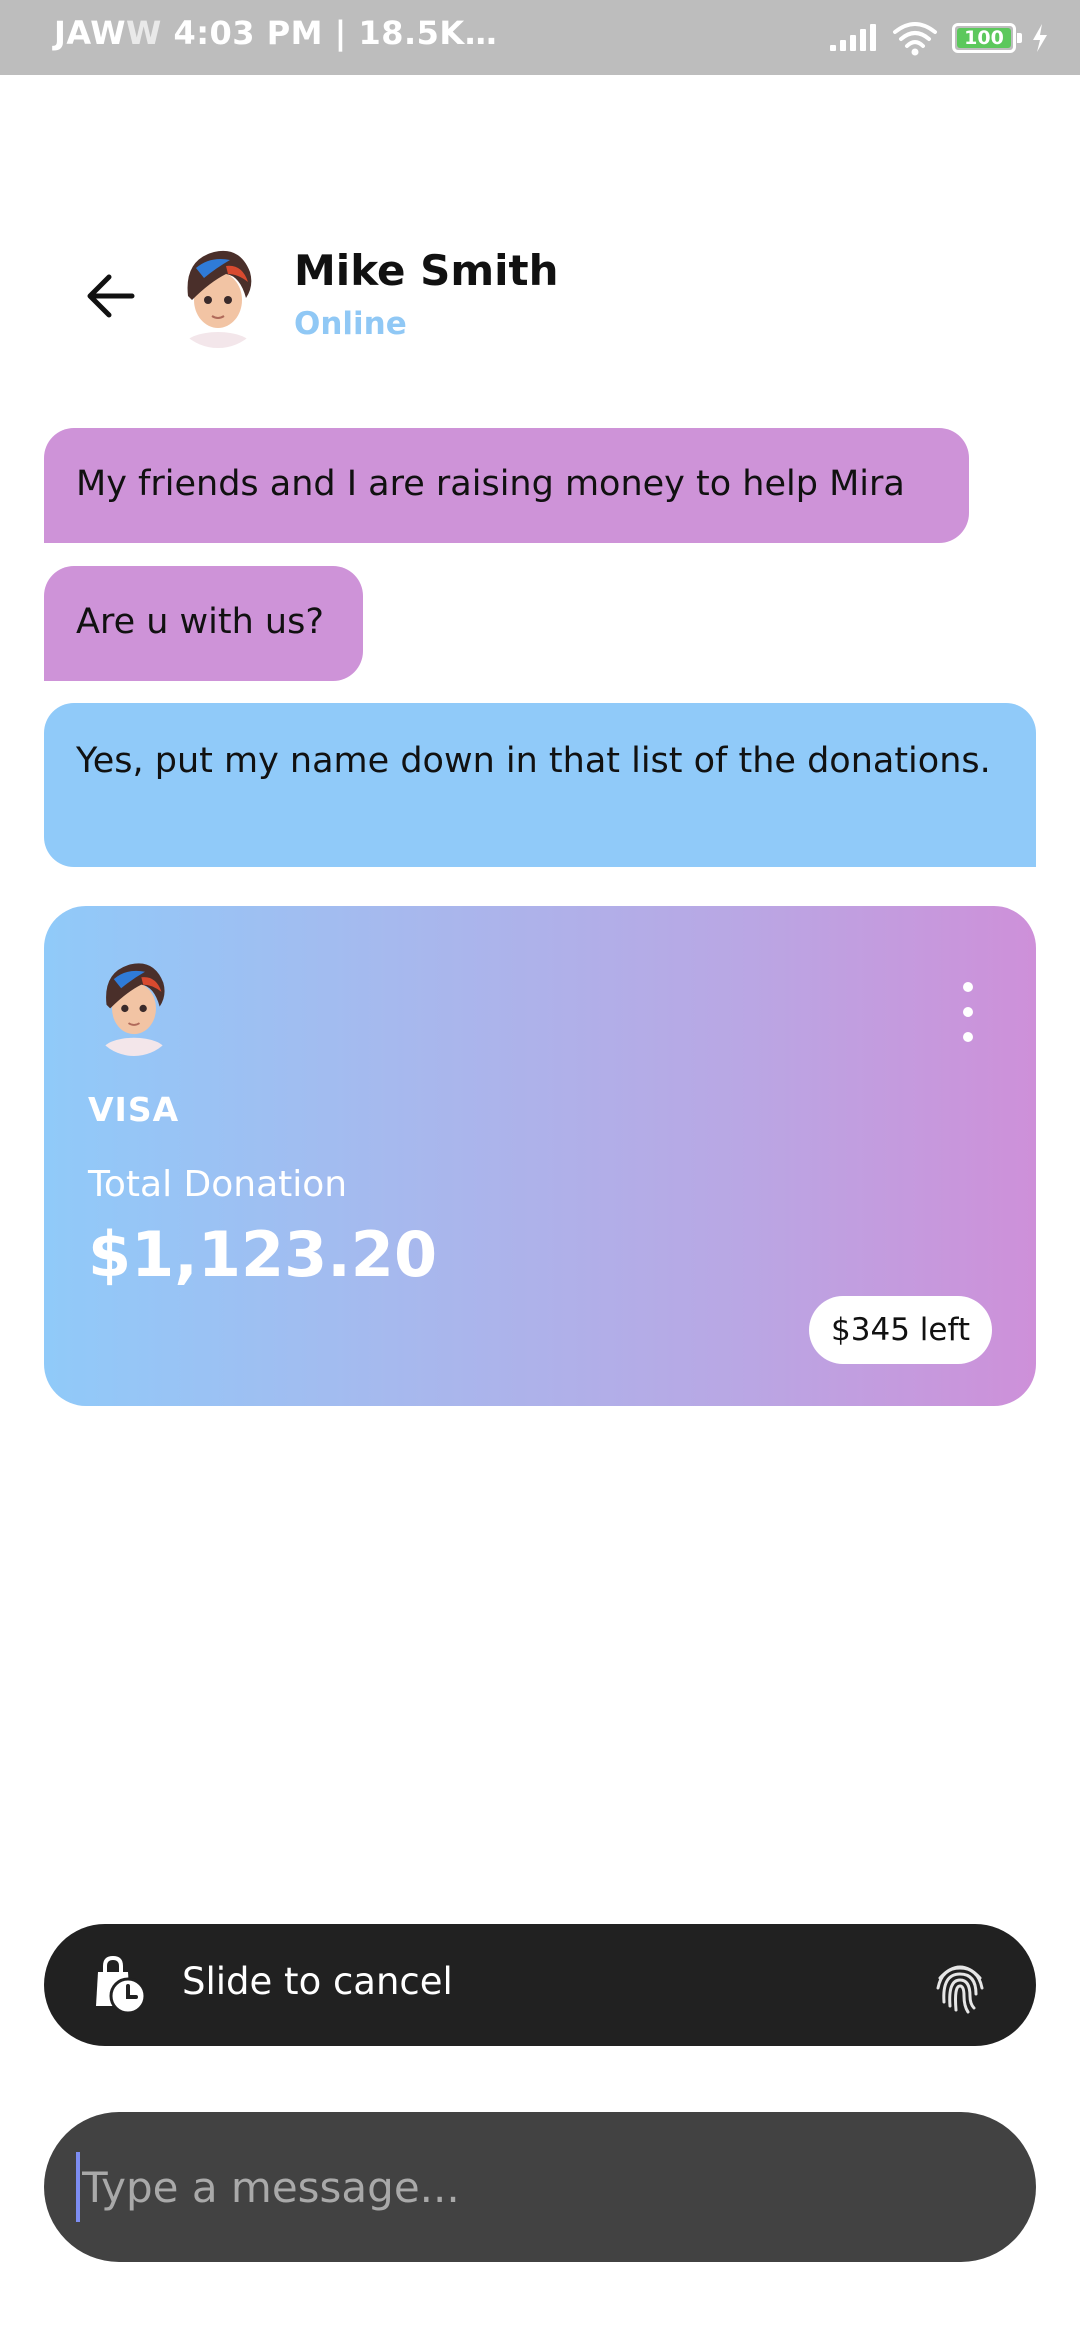 The width and height of the screenshot is (1080, 2340). What do you see at coordinates (540, 1985) in the screenshot?
I see `recording-bar: Slide to cancel` at bounding box center [540, 1985].